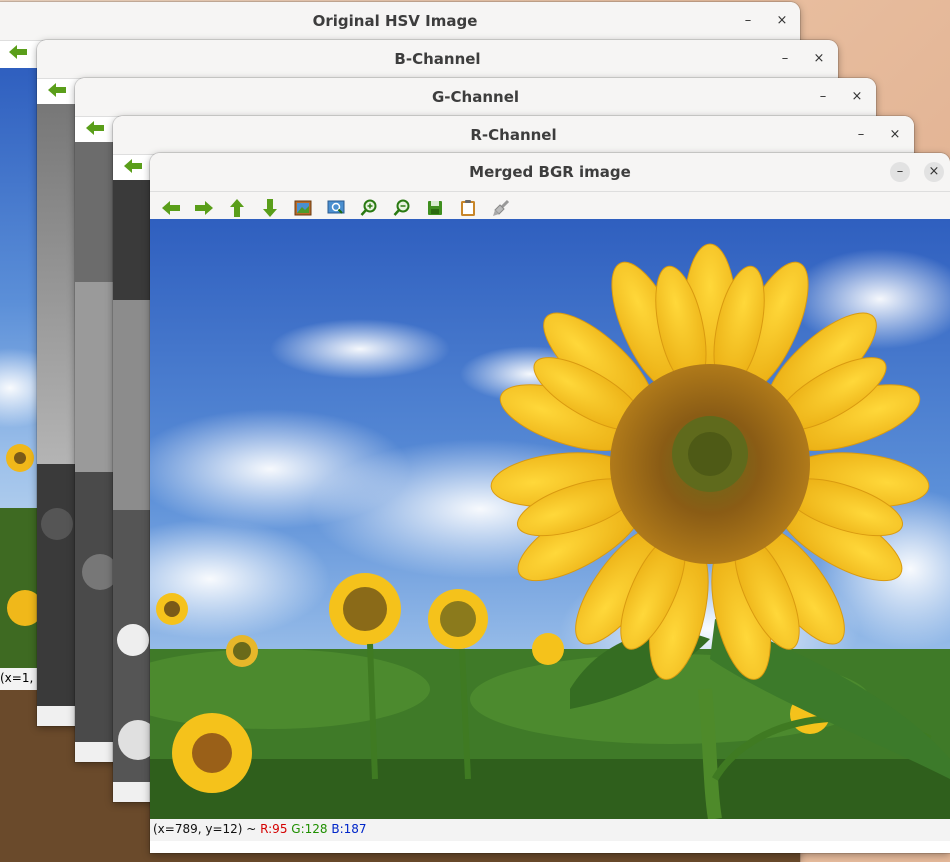  Describe the element at coordinates (468, 208) in the screenshot. I see `clipboard-icon` at that location.